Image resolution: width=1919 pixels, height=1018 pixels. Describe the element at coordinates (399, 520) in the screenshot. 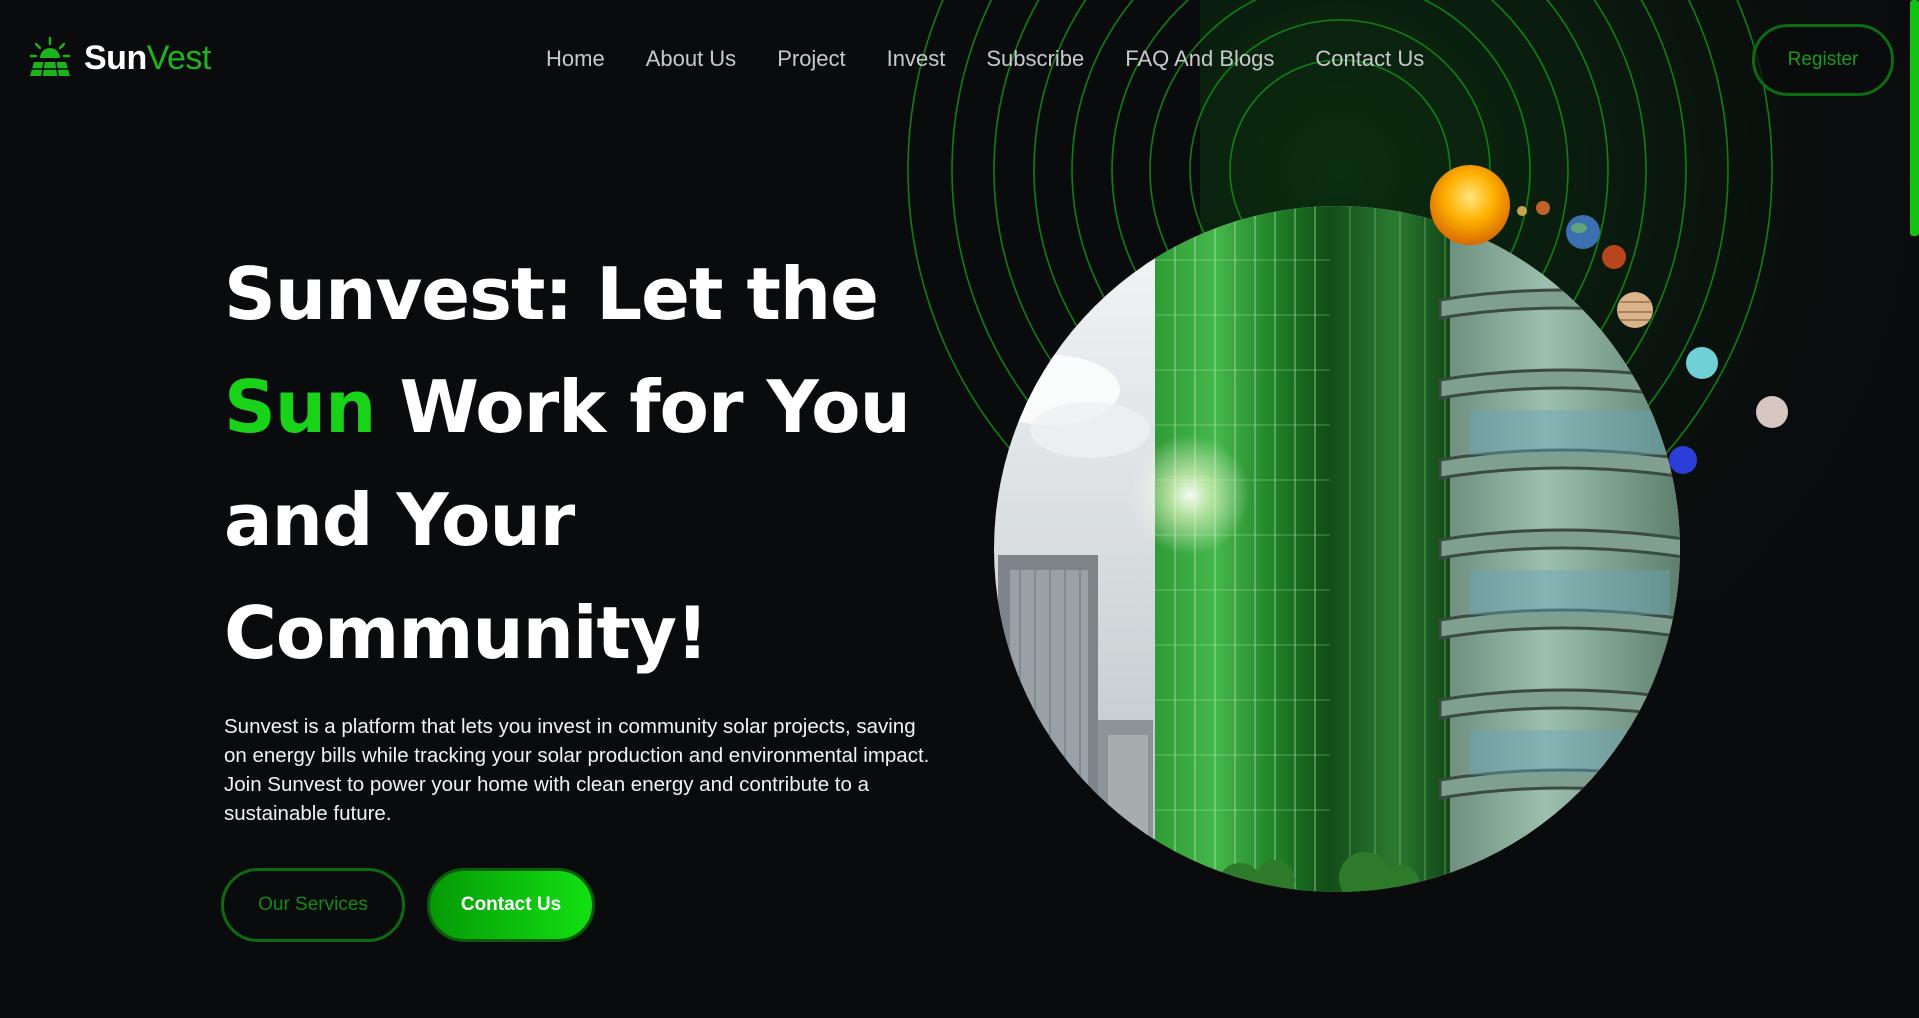

I see `hero-title-line-3: and Your` at that location.